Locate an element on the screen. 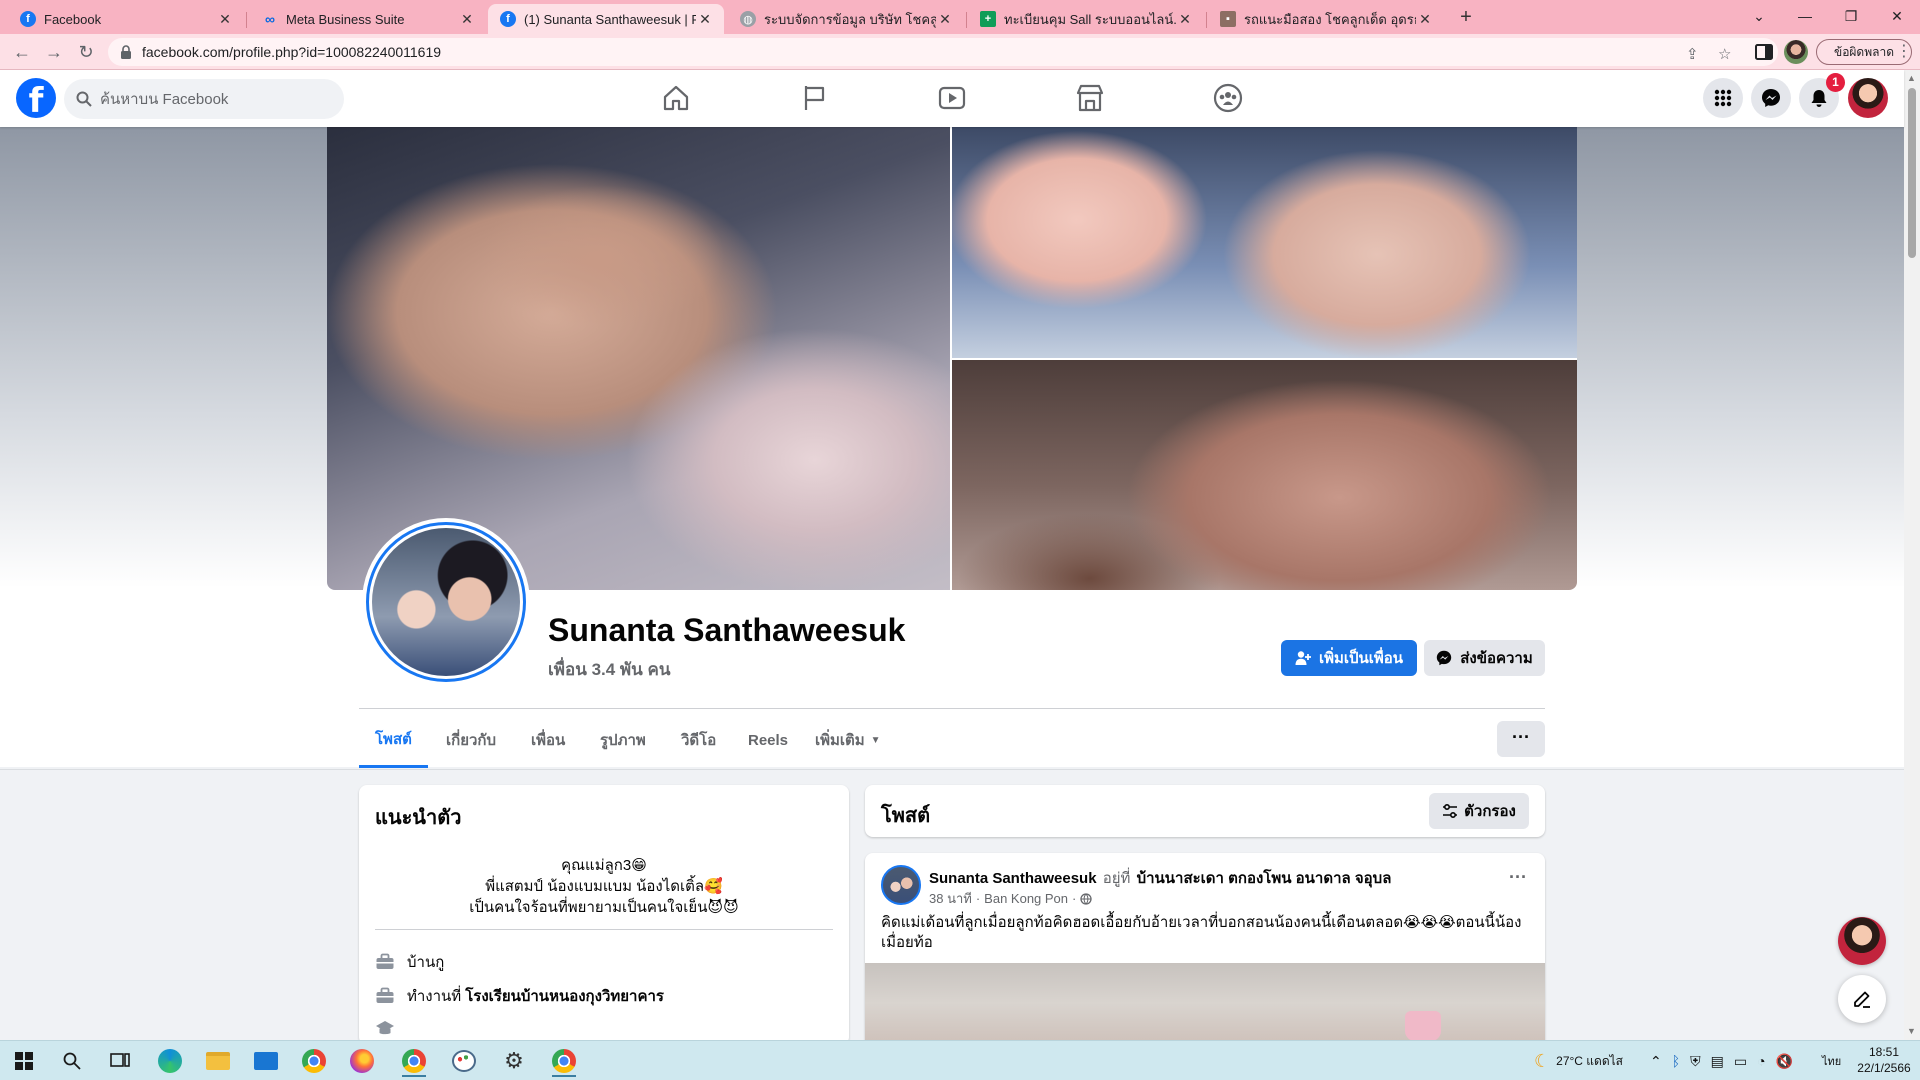 This screenshot has width=1920, height=1080. back-icon: ← is located at coordinates (22, 52).